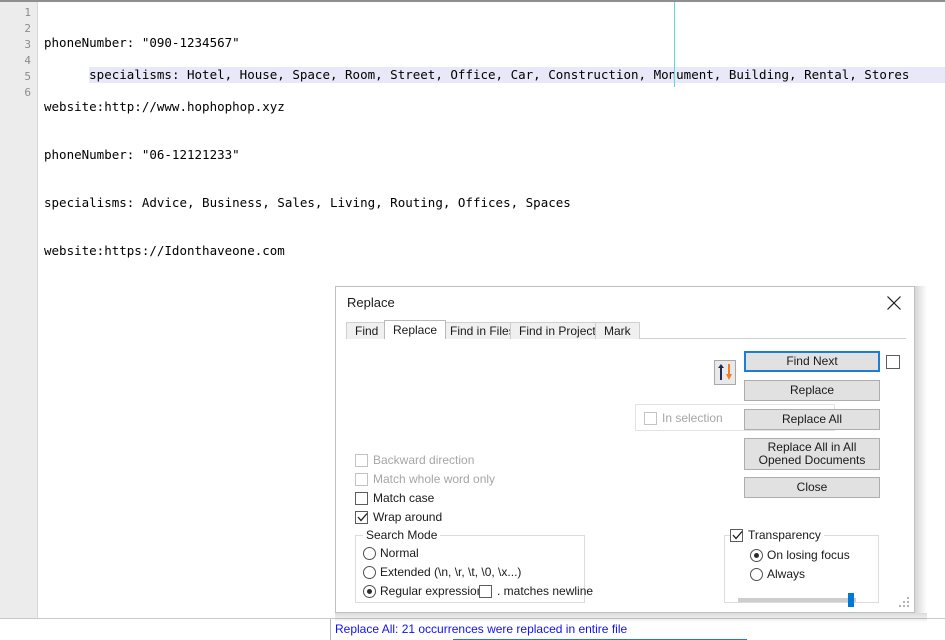 This screenshot has height=640, width=945. What do you see at coordinates (617, 330) in the screenshot?
I see `tab-mark: Mark` at bounding box center [617, 330].